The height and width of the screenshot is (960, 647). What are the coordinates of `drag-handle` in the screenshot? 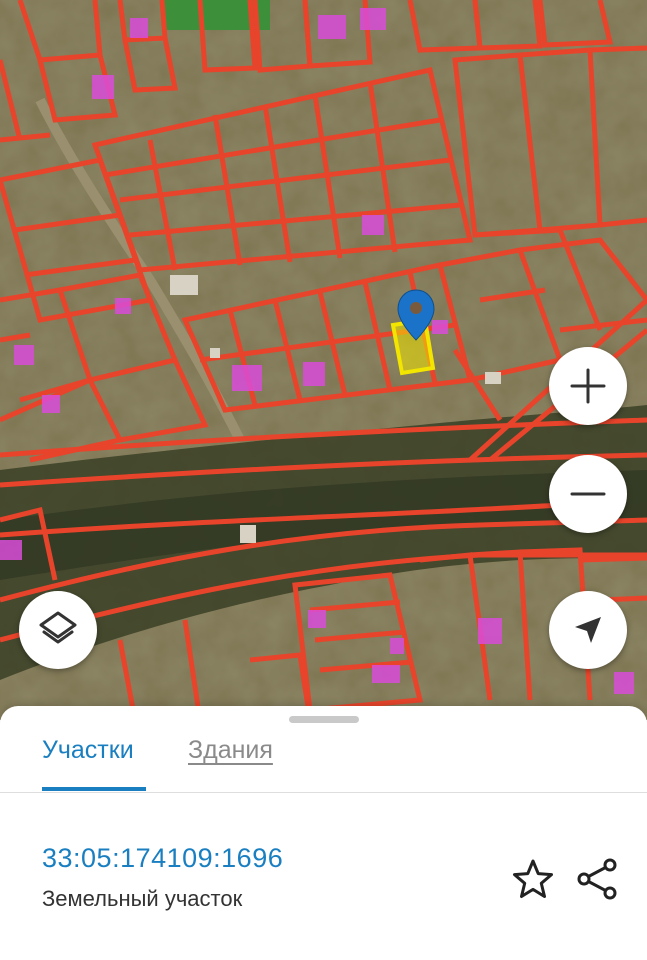 It's located at (324, 719).